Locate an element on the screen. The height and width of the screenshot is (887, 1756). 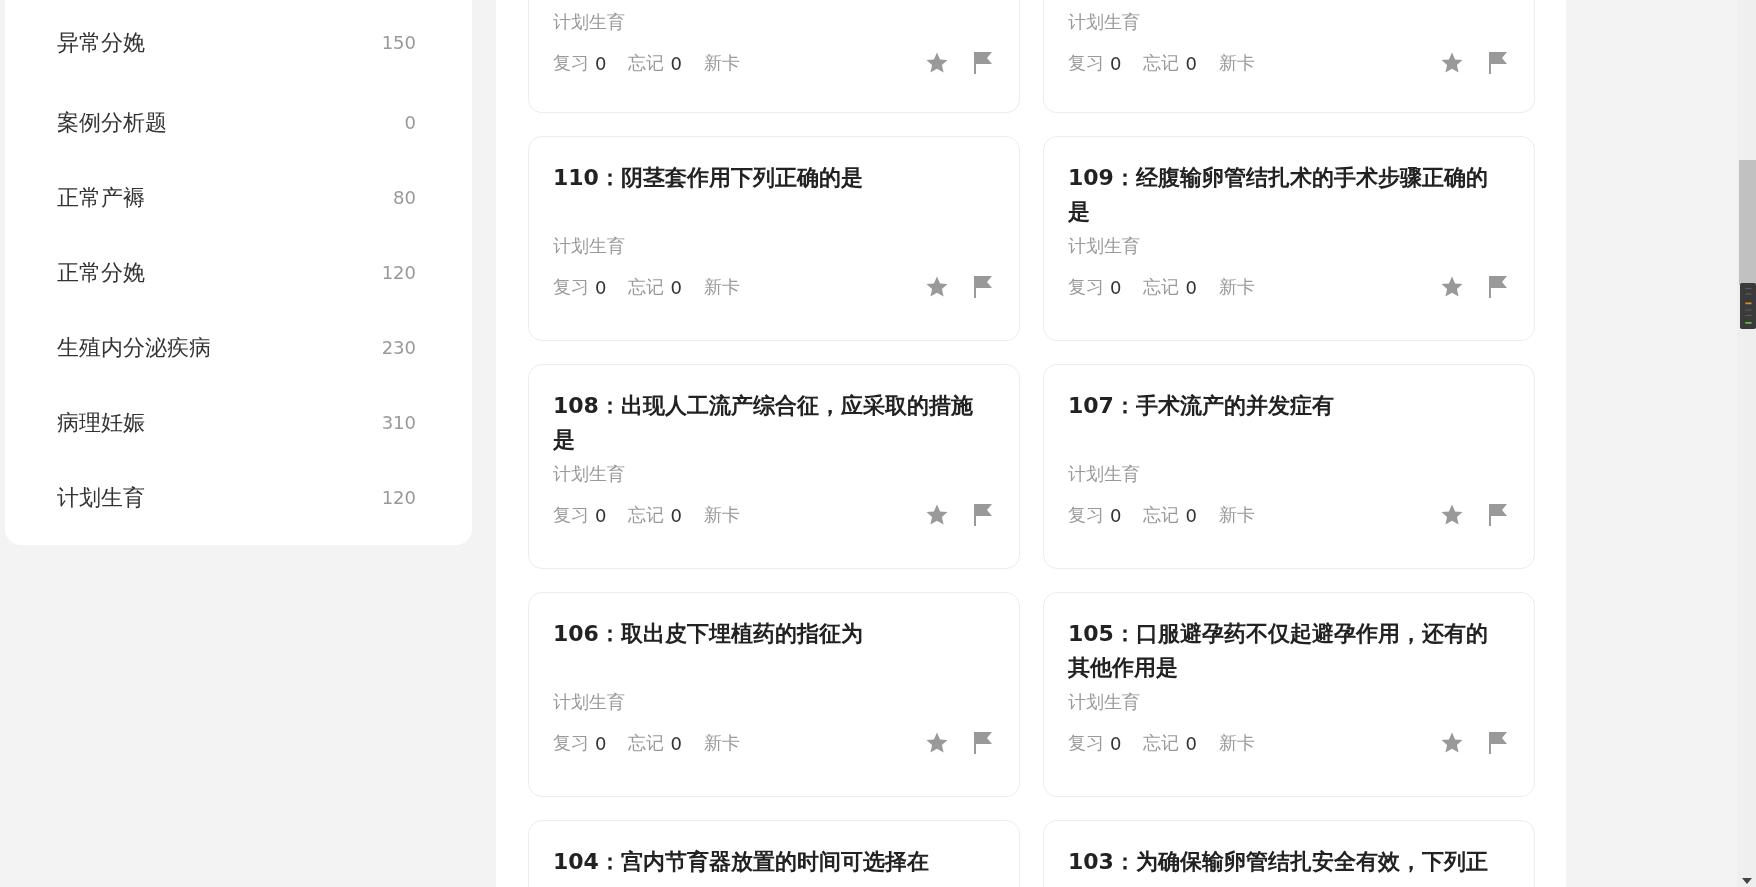
question-card: 104：宫内节育器放置的时间可选择在 is located at coordinates (774, 853).